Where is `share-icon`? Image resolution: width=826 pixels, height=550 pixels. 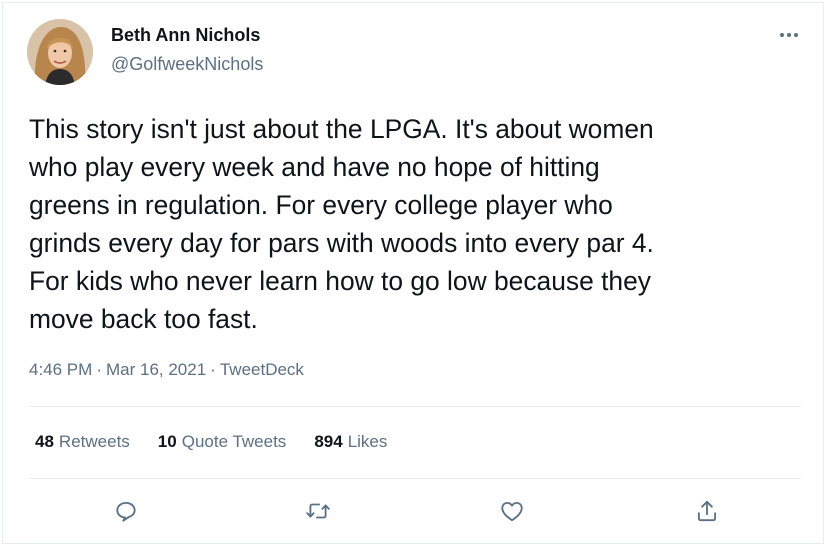 share-icon is located at coordinates (707, 511).